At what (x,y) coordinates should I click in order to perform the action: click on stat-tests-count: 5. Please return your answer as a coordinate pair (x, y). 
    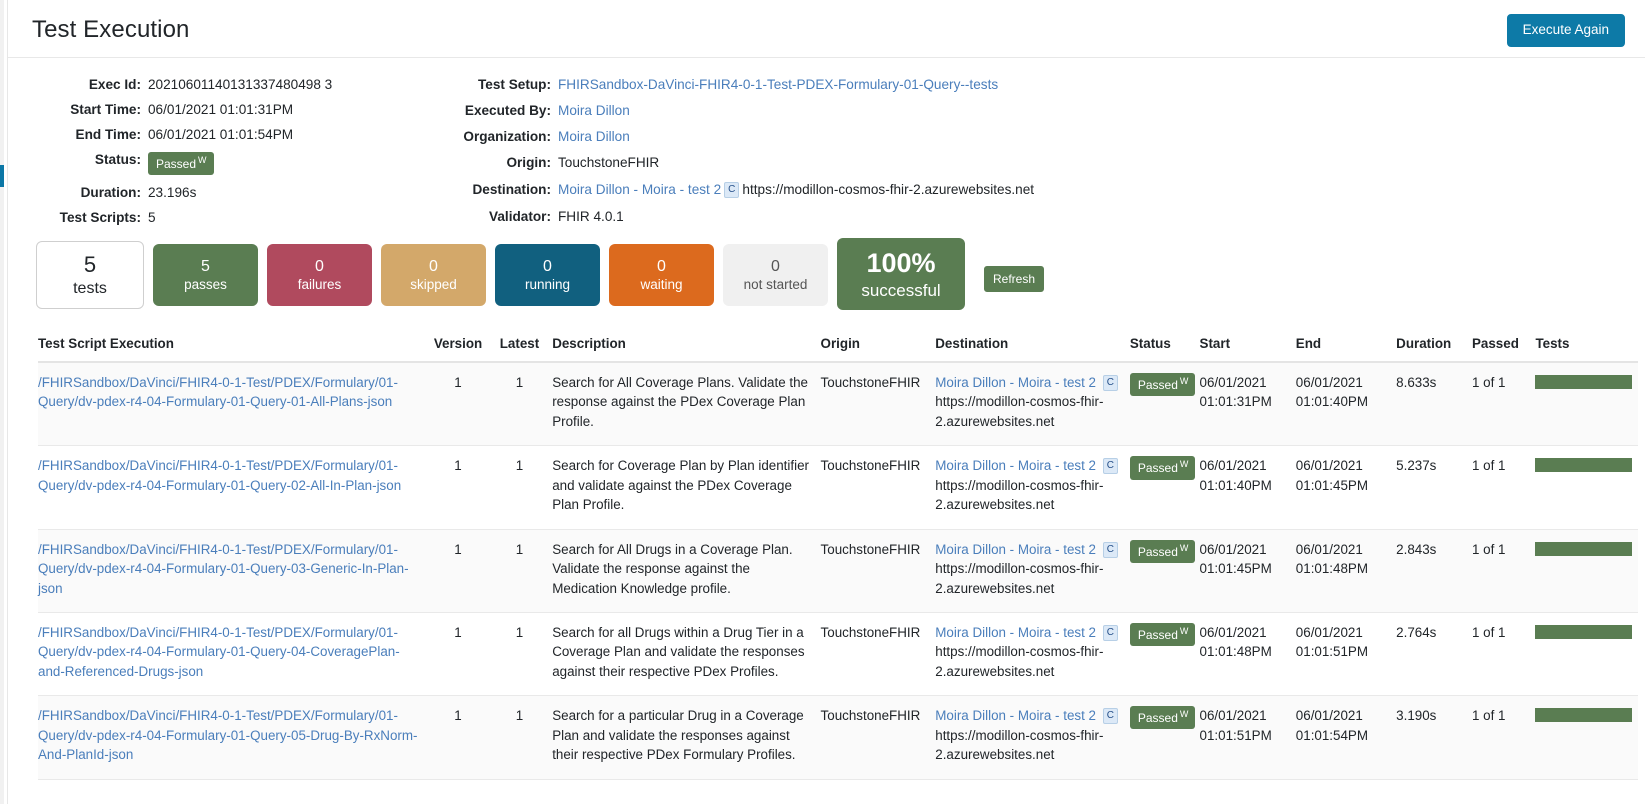
    Looking at the image, I should click on (90, 265).